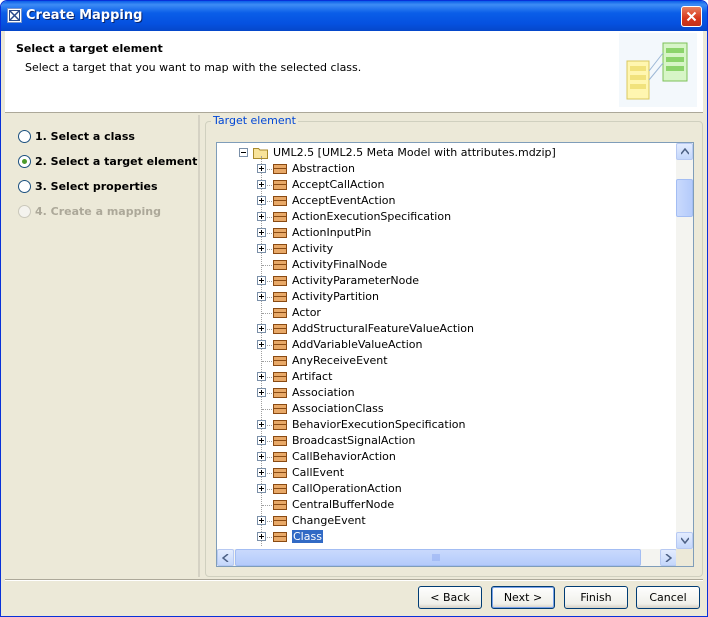 The width and height of the screenshot is (708, 617). What do you see at coordinates (448, 409) in the screenshot?
I see `tree-item: AssociationClass` at bounding box center [448, 409].